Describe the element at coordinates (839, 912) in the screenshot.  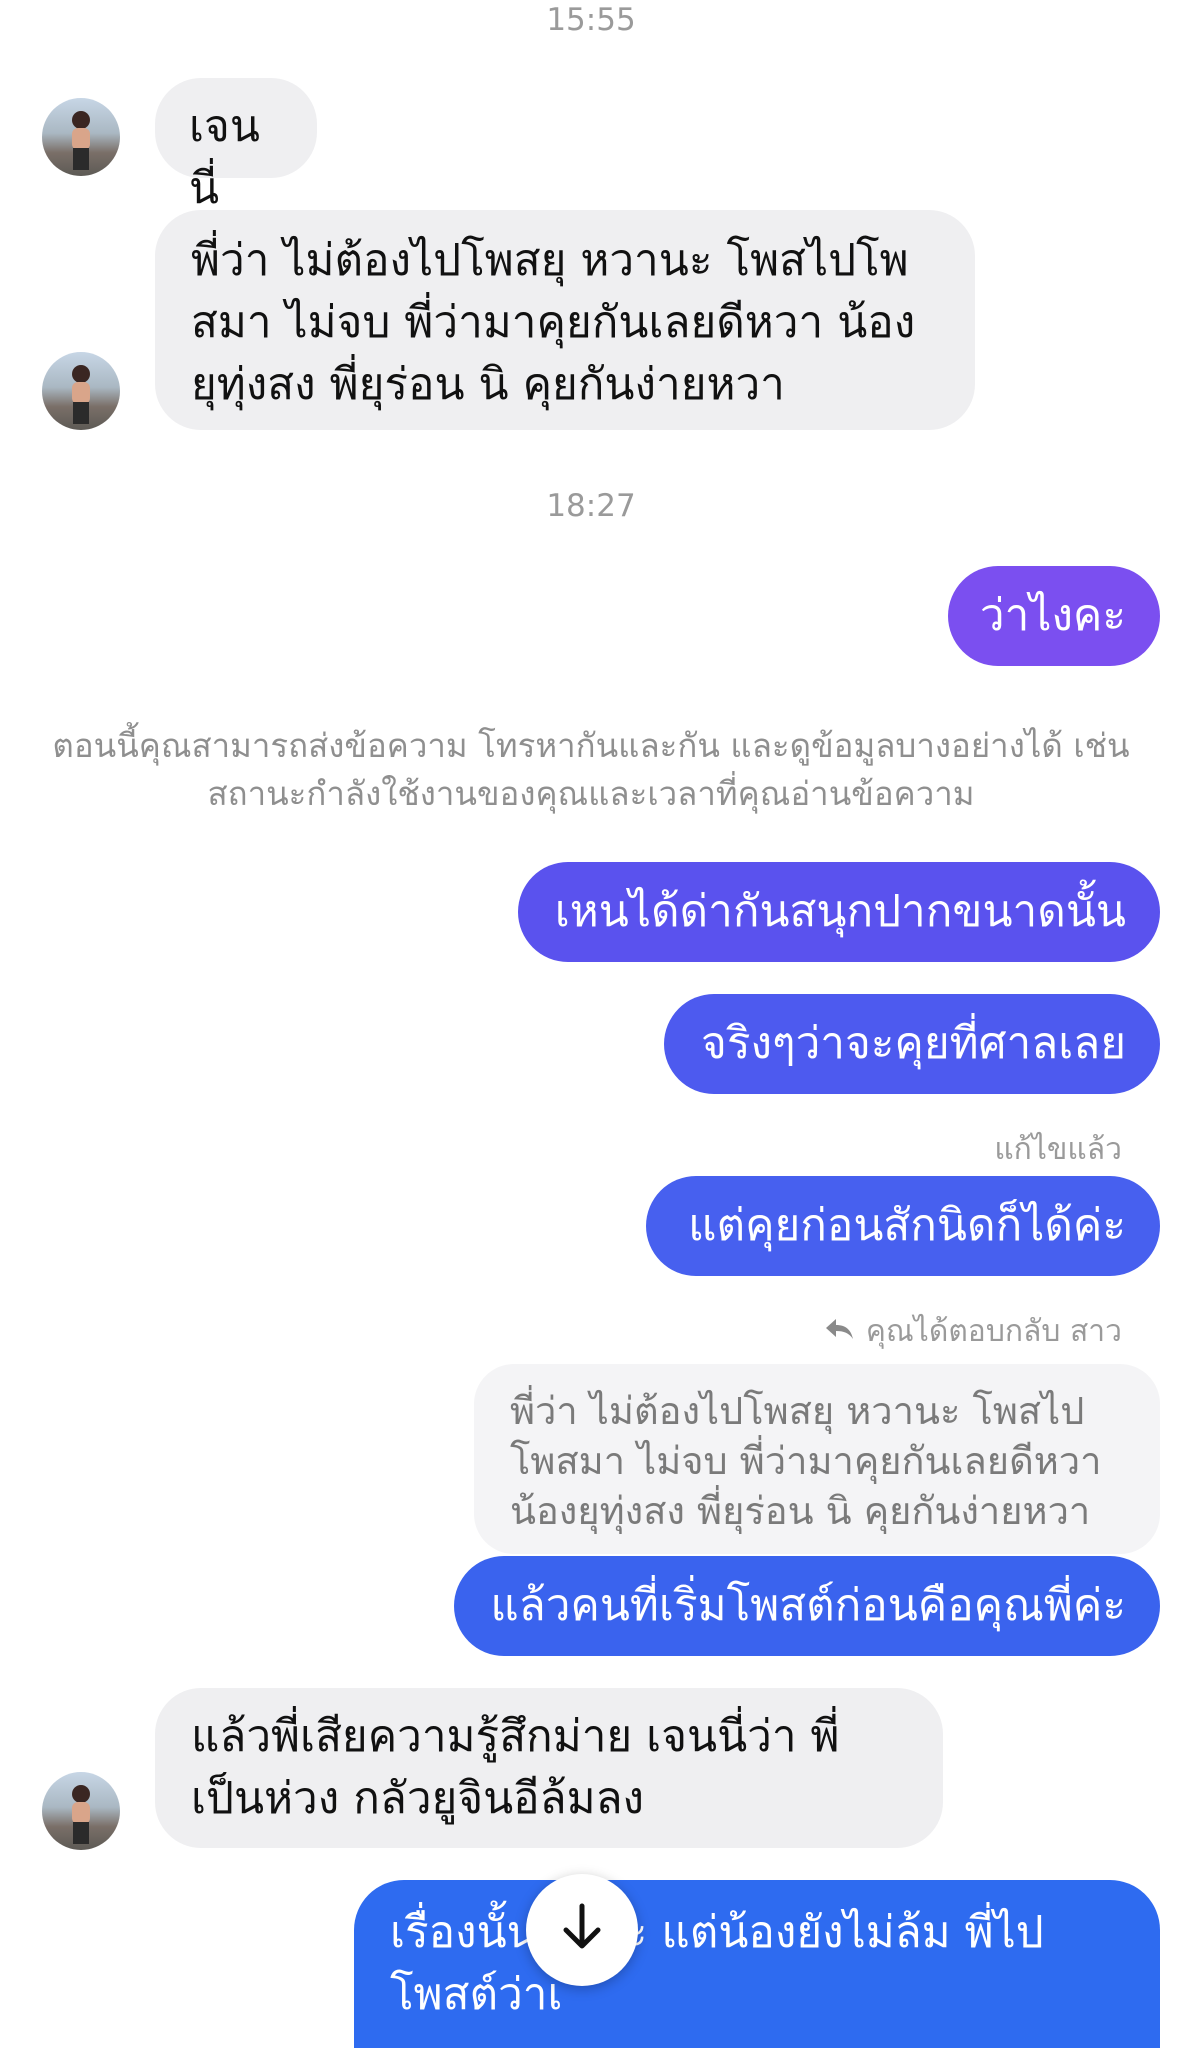
I see `outgoing-message-bubble: เหนได้ด่ากันสนุกปากขนาดนั้น` at that location.